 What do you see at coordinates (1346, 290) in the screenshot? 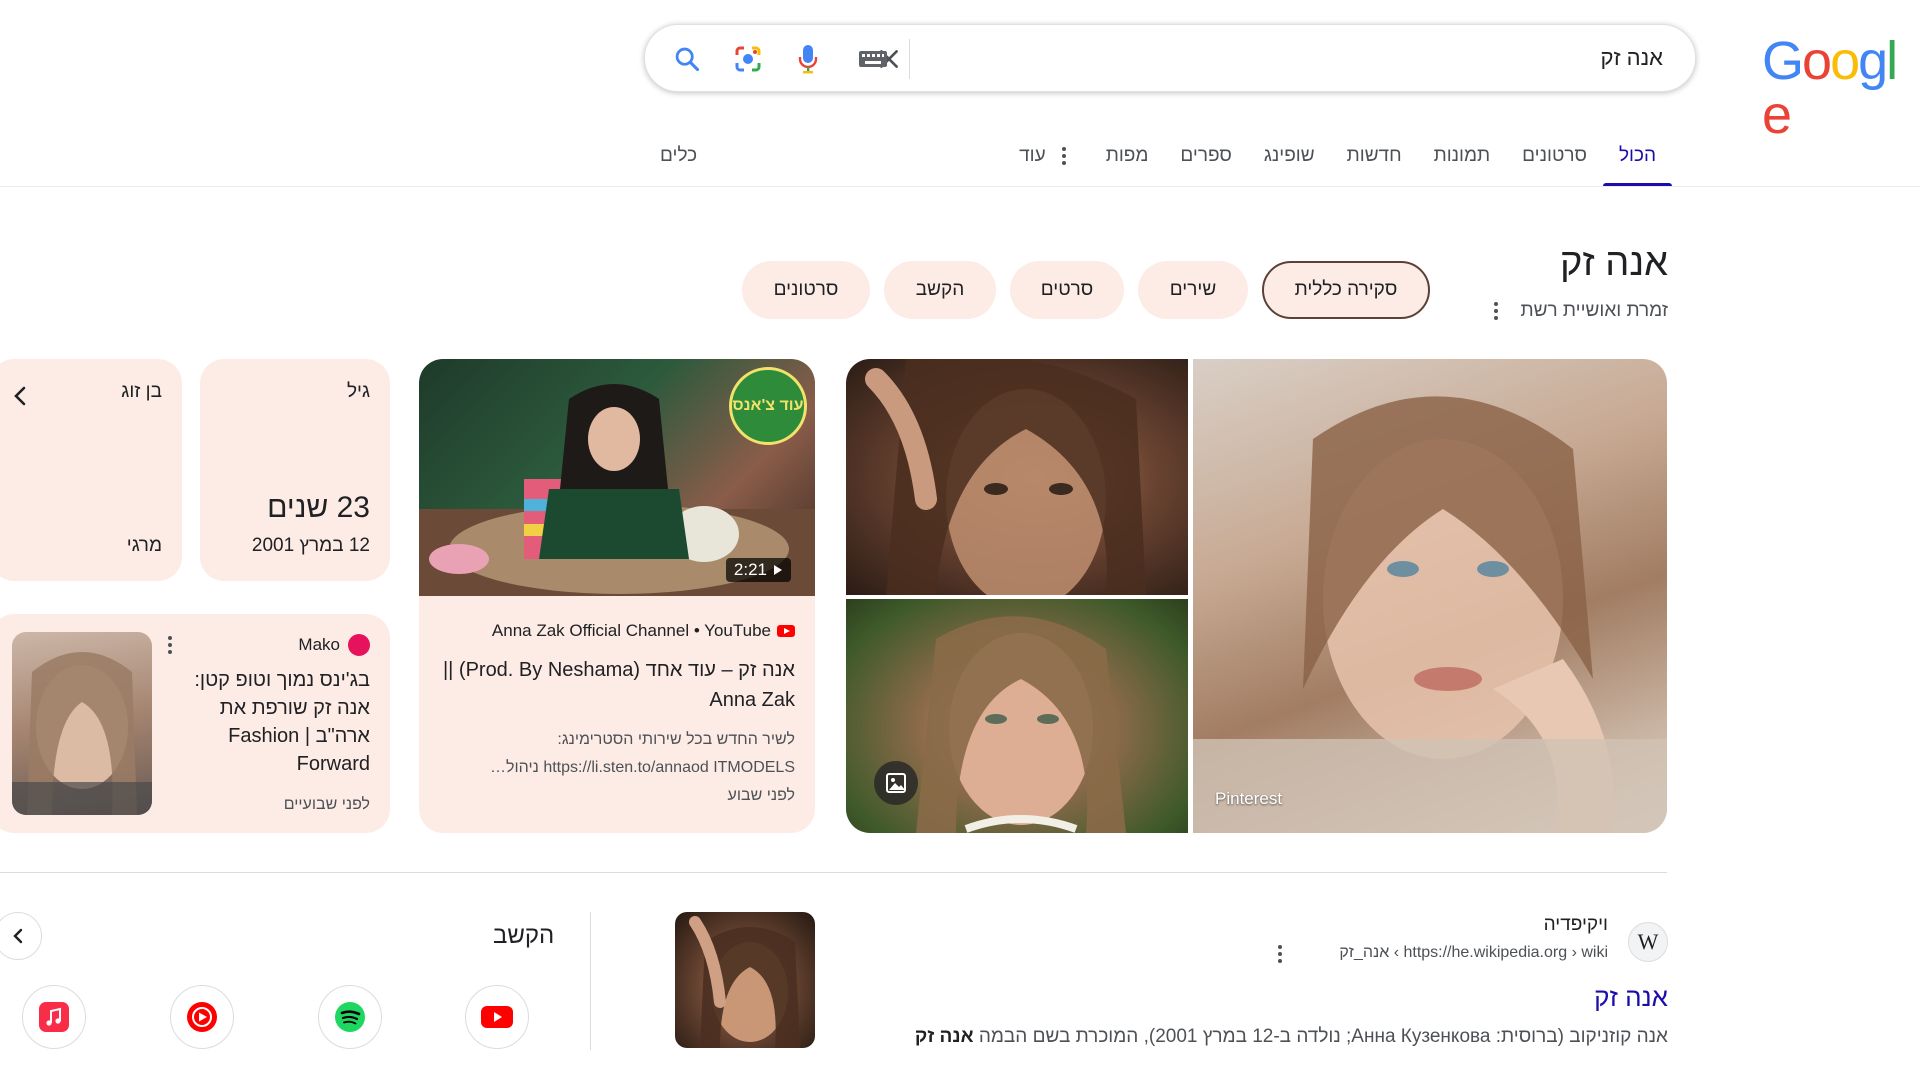
I see `chip-overview: סקירה כללית` at bounding box center [1346, 290].